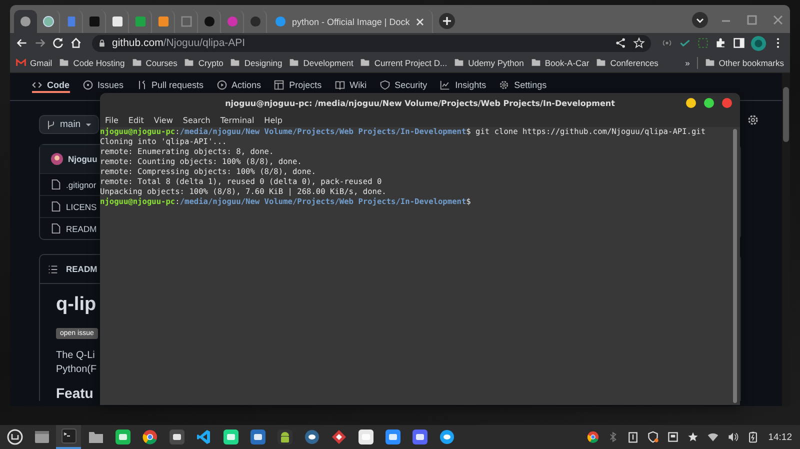 This screenshot has height=449, width=800. I want to click on clipboard-icon, so click(633, 437).